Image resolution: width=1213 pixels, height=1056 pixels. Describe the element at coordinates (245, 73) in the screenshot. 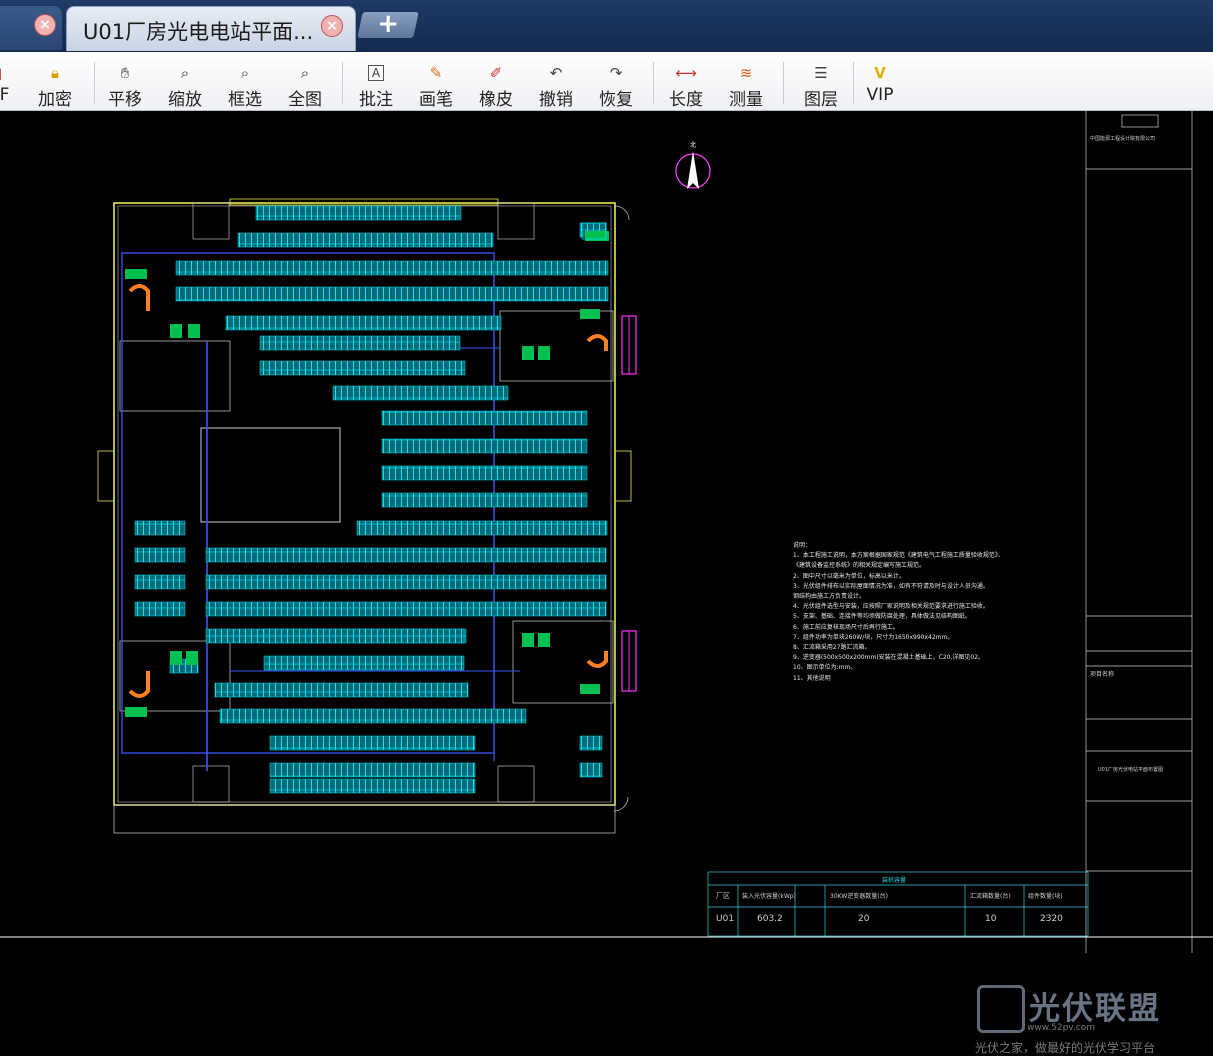

I see `zoom-window-icon: ⌕` at that location.